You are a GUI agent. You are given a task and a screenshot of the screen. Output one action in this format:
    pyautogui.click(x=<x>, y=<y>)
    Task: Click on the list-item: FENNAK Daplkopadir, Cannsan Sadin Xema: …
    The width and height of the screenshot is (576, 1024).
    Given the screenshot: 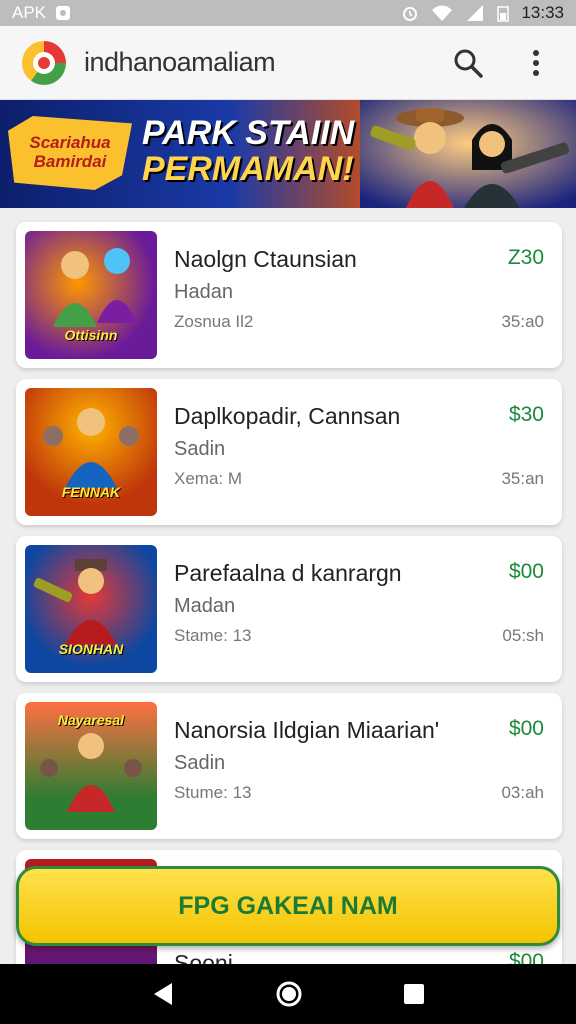 What is the action you would take?
    pyautogui.click(x=289, y=452)
    